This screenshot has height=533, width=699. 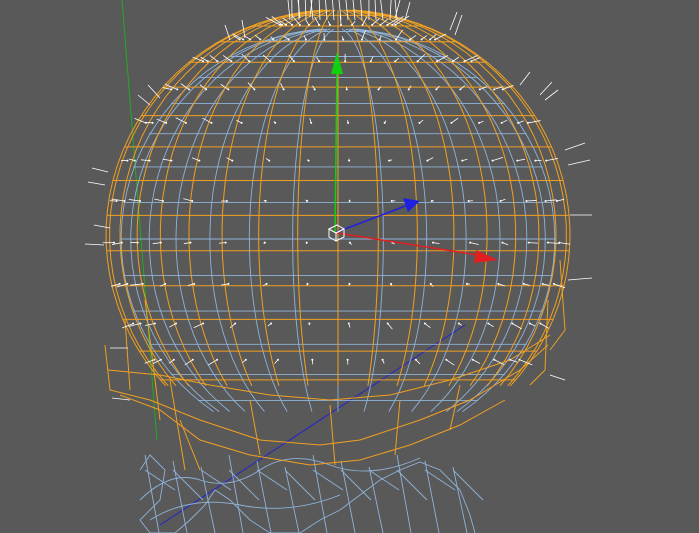 What do you see at coordinates (407, 244) in the screenshot?
I see `gizmo-x-axis` at bounding box center [407, 244].